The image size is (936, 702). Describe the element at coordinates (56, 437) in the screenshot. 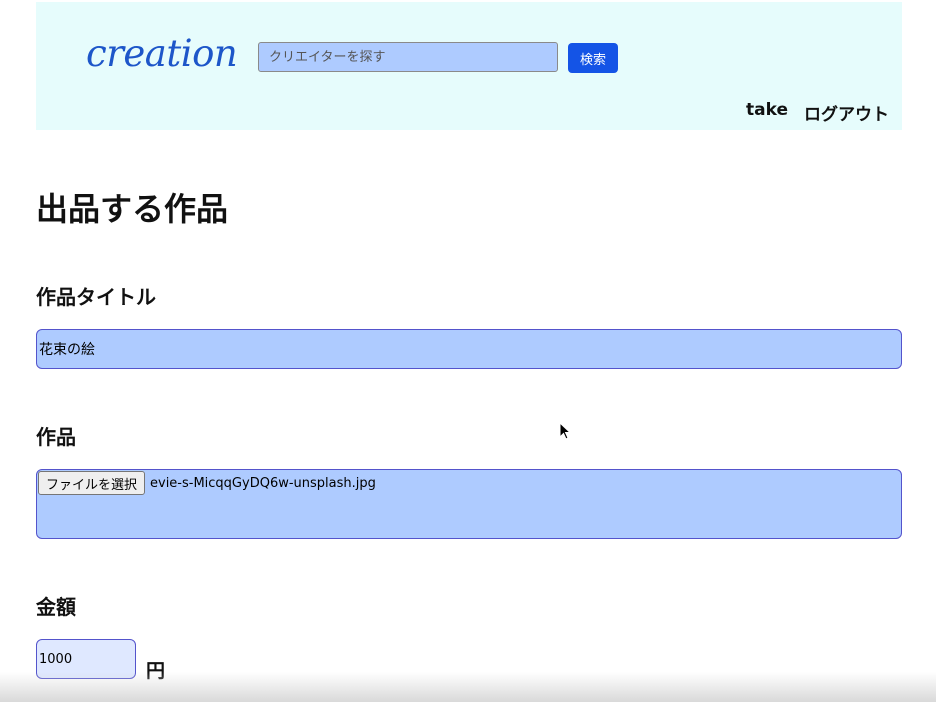

I see `work-file-label: 作品` at that location.